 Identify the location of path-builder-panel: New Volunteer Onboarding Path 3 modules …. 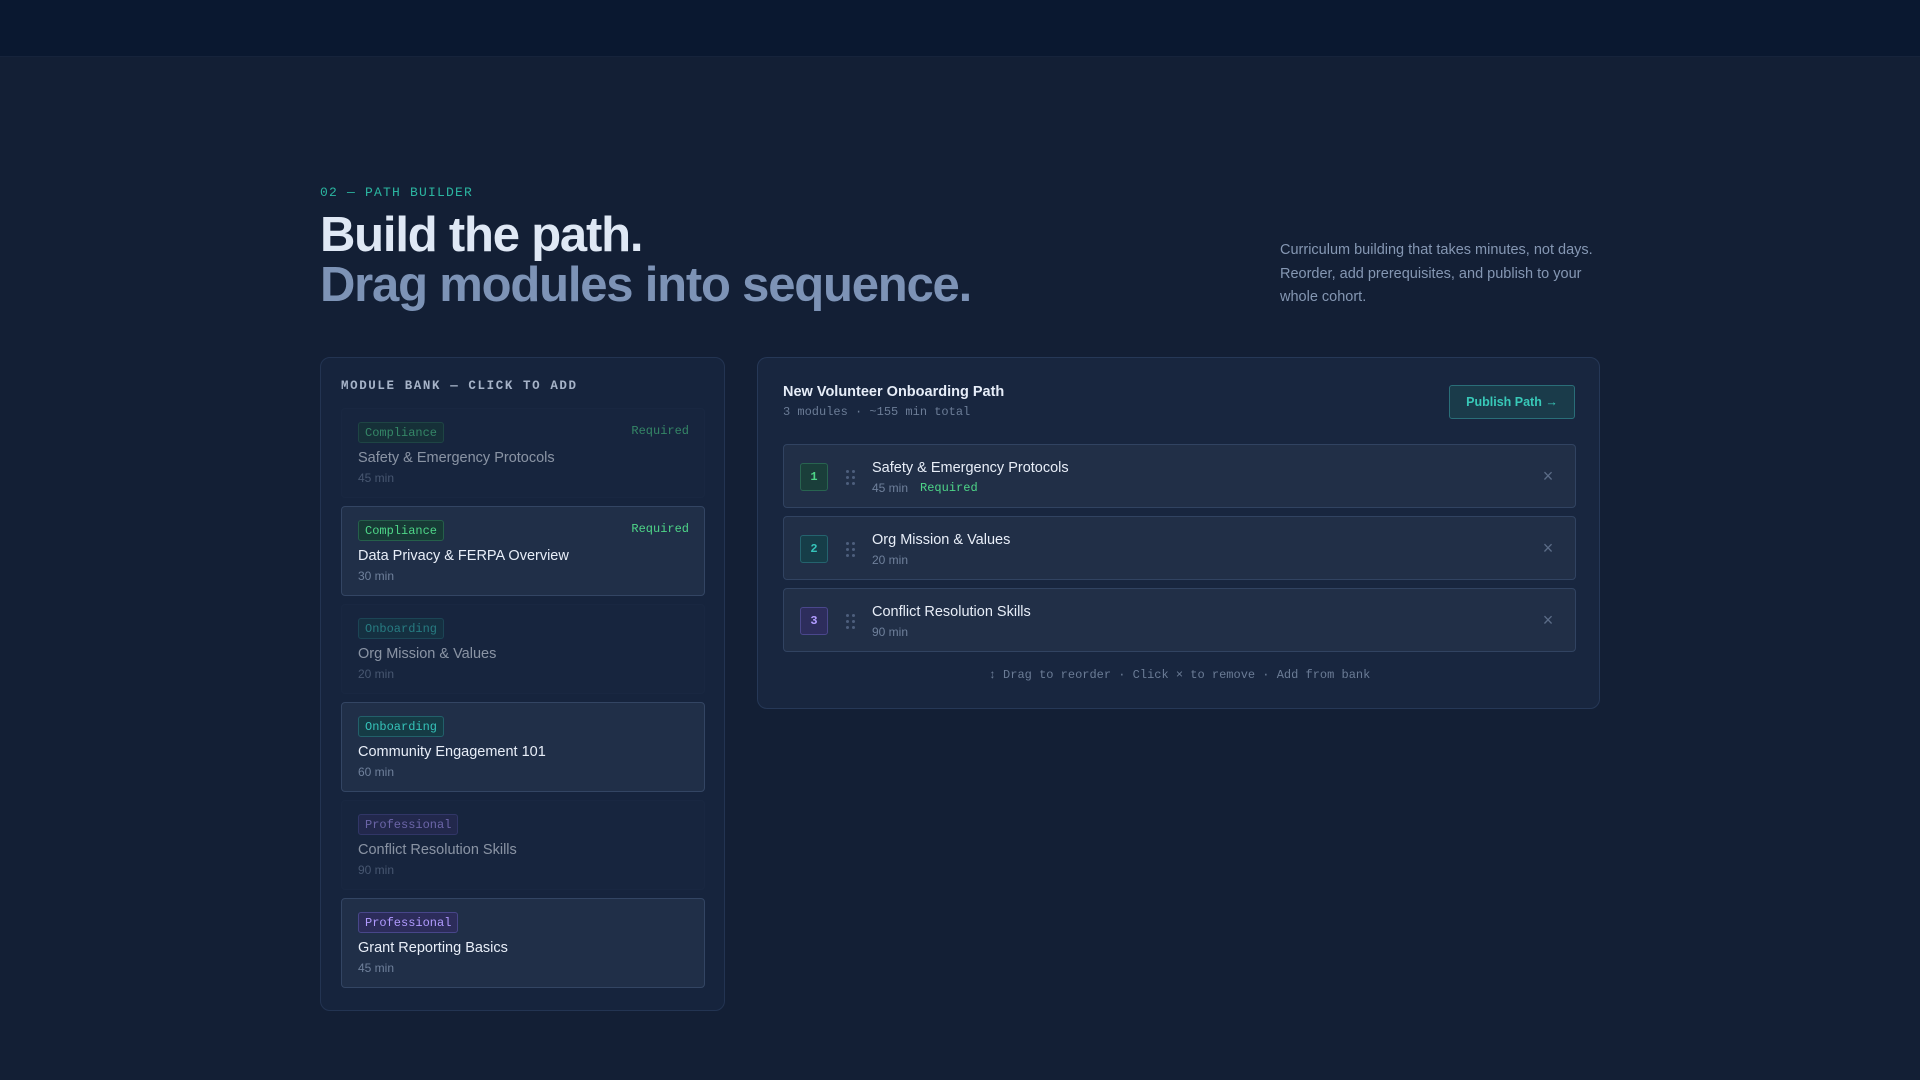
(1178, 533).